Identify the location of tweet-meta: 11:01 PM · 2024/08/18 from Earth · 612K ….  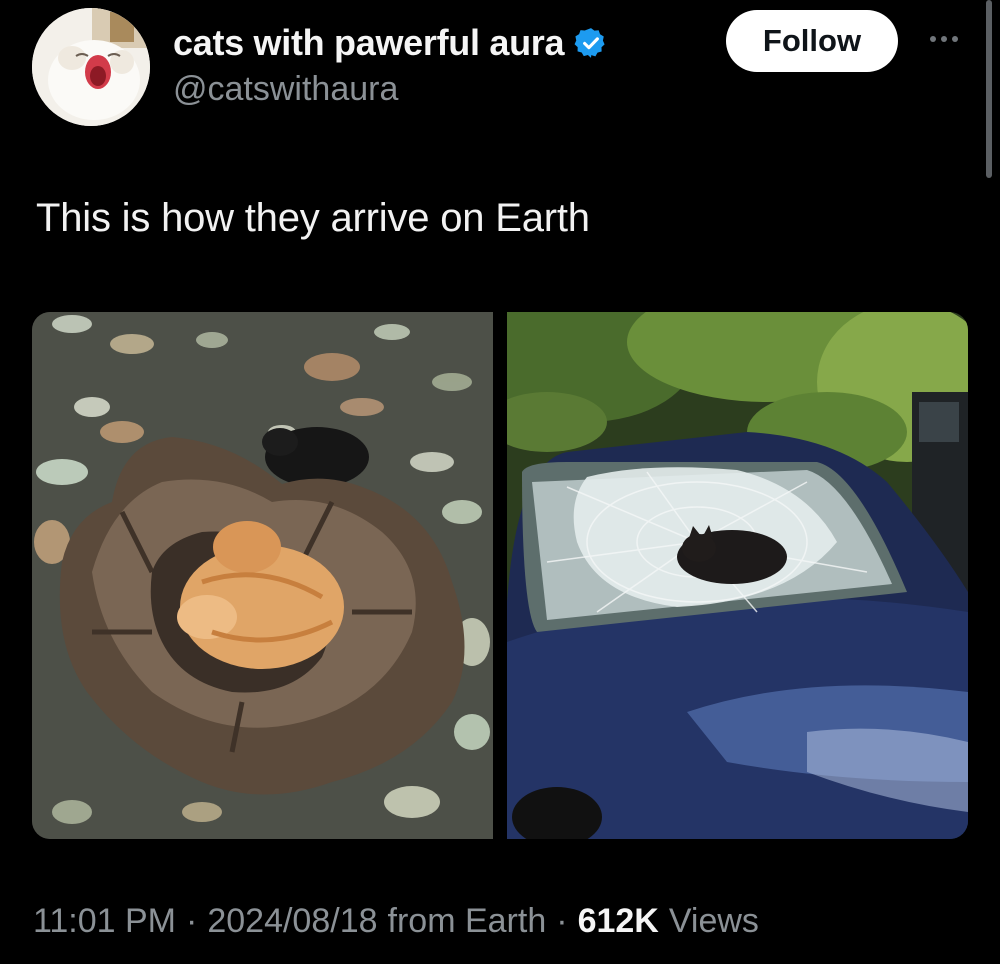
(396, 921).